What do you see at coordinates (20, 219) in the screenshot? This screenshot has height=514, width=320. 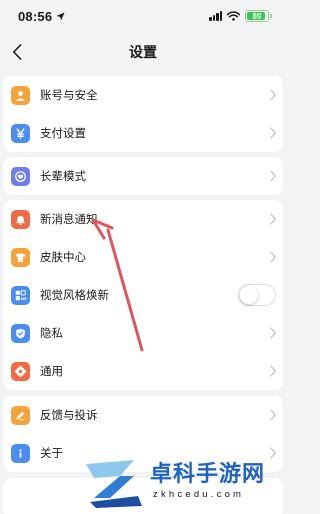 I see `bell-icon` at bounding box center [20, 219].